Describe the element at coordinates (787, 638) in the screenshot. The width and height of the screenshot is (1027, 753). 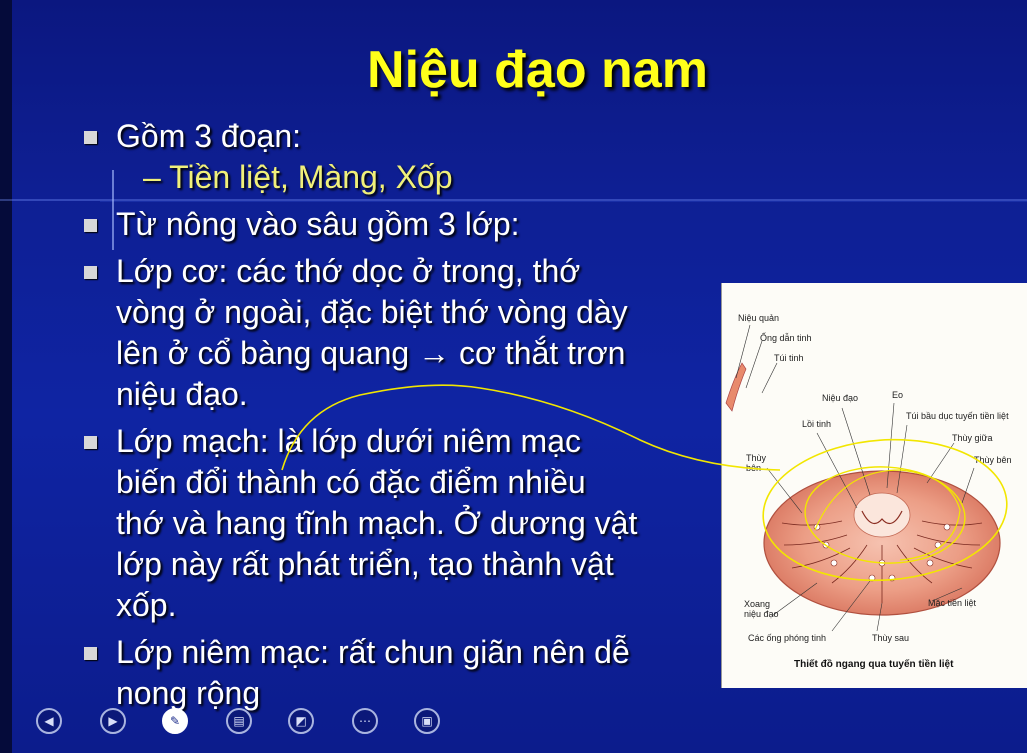
I see `label-cac-ong-phong-tinh: Các ống phóng tinh` at that location.